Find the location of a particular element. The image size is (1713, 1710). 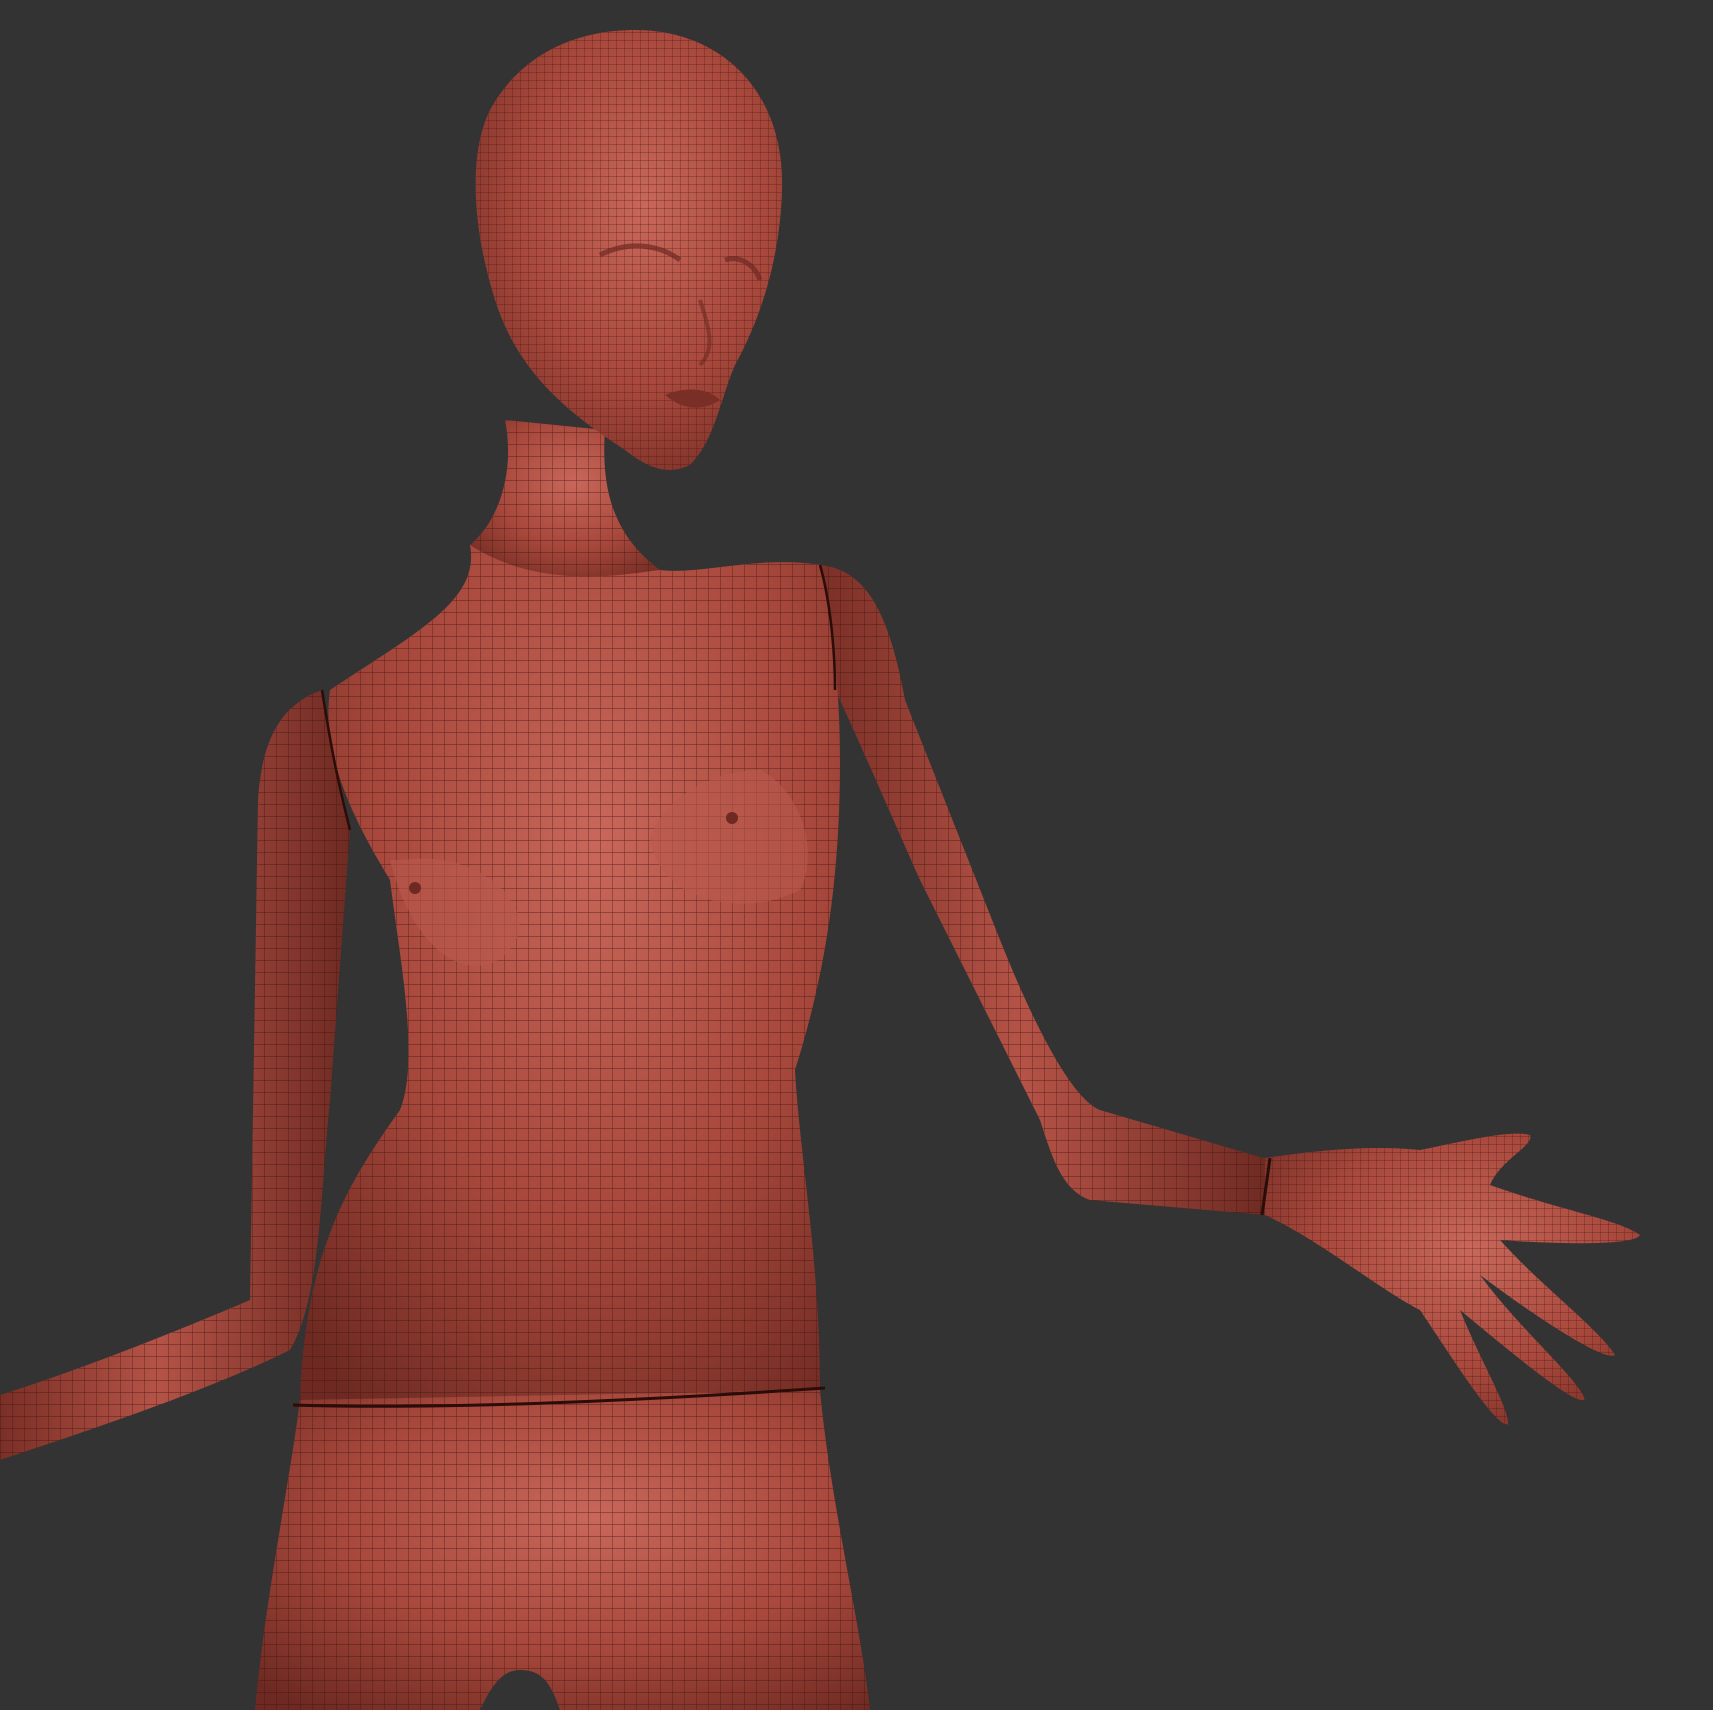

nipple-left is located at coordinates (732, 818).